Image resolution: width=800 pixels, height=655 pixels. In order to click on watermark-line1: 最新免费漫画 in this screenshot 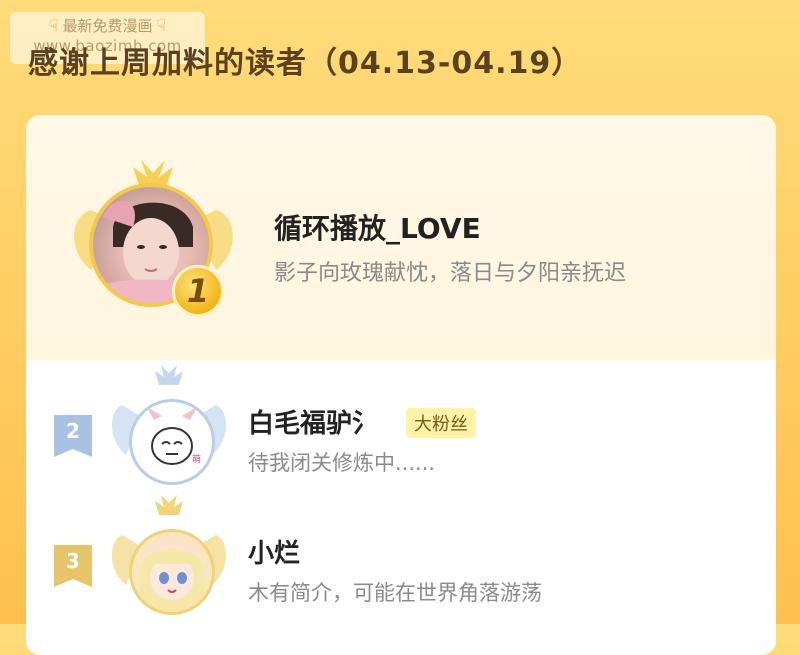, I will do `click(107, 26)`.